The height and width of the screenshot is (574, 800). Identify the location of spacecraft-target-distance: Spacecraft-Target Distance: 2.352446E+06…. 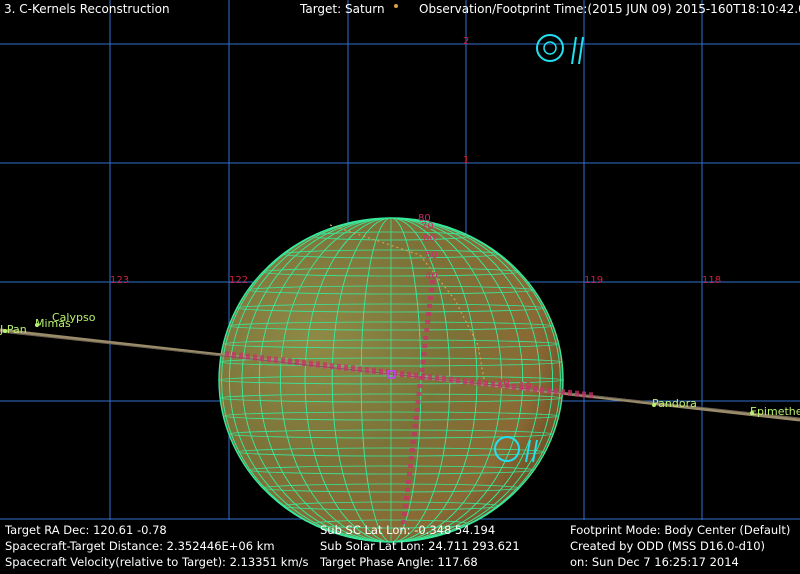
(140, 546).